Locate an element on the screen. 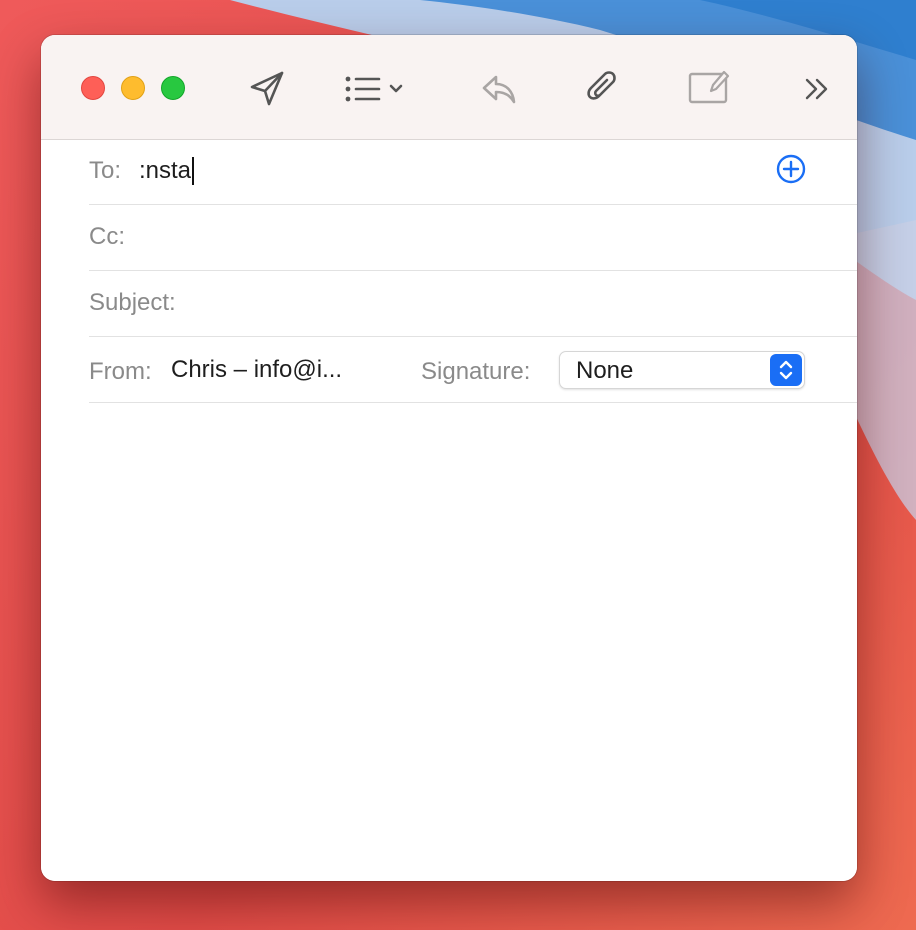 The height and width of the screenshot is (930, 916). overflow-button is located at coordinates (817, 89).